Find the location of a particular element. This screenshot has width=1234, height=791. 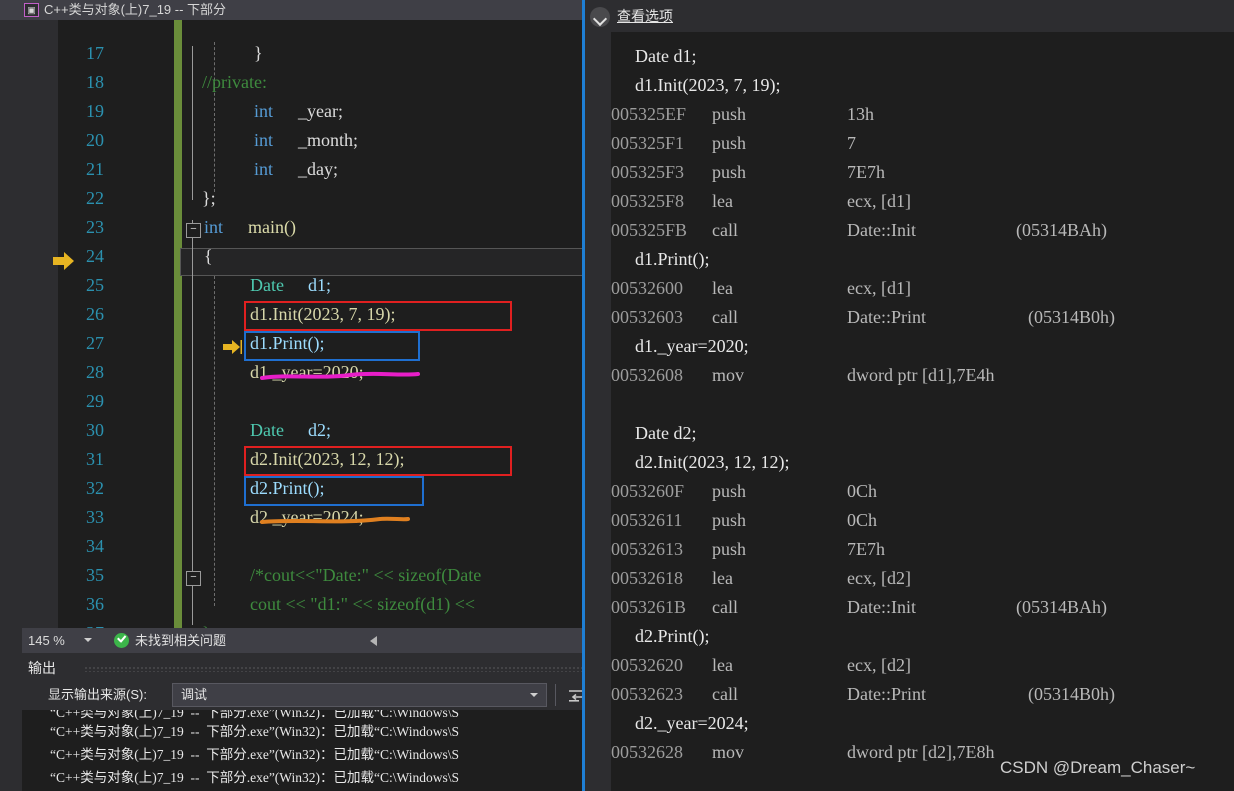

editor-status-bar: 145 % 未找到相关问题 is located at coordinates (303, 640).